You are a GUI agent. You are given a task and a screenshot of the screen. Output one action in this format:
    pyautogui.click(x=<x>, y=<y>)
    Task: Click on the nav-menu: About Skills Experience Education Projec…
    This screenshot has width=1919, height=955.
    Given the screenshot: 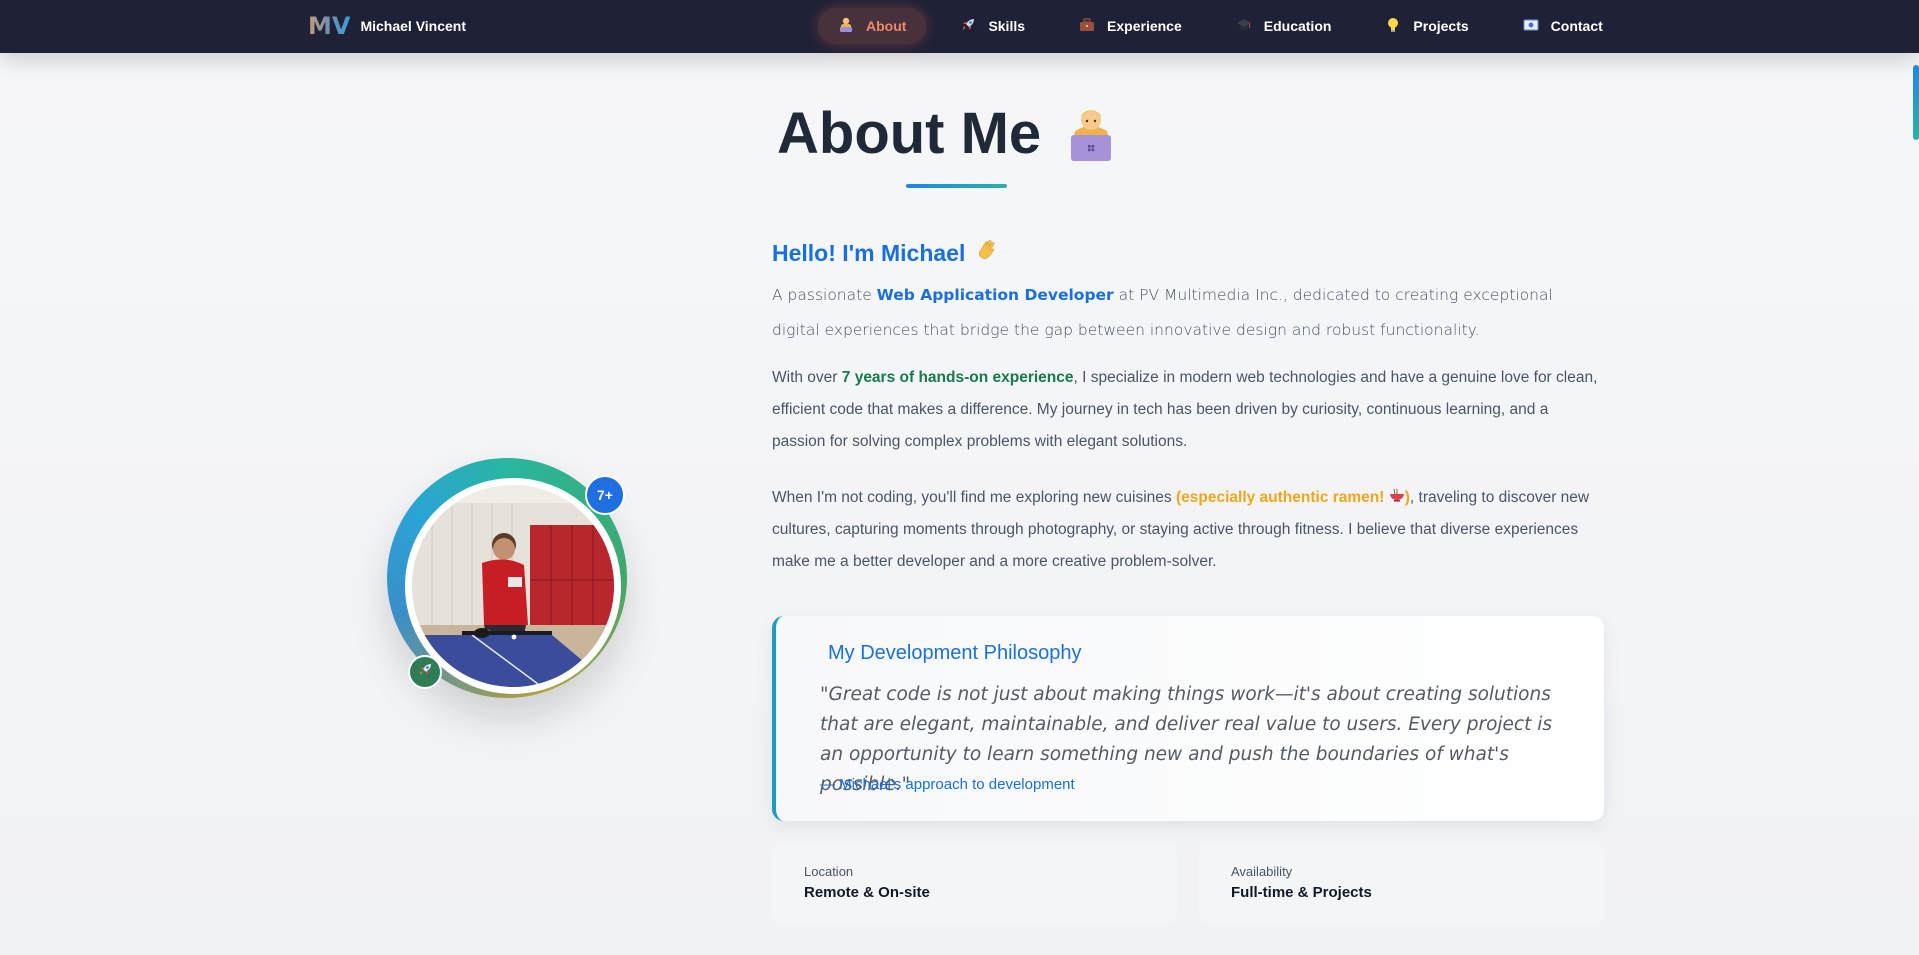 What is the action you would take?
    pyautogui.click(x=1227, y=26)
    